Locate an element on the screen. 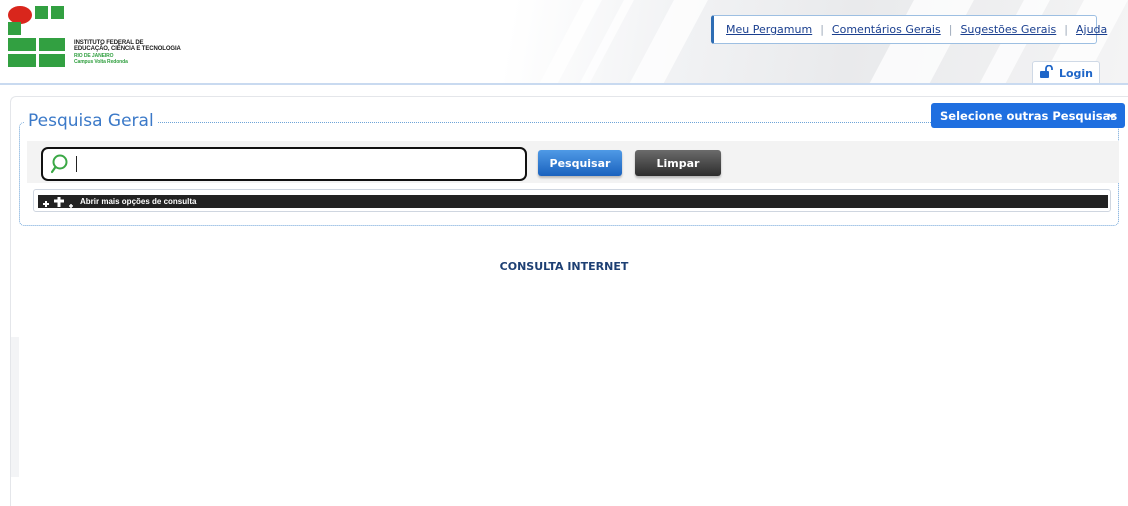 This screenshot has width=1128, height=506. header-divider is located at coordinates (564, 84).